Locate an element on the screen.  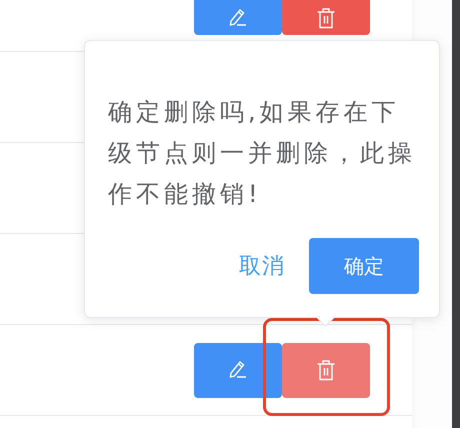
confirm-button: 确定 is located at coordinates (364, 266).